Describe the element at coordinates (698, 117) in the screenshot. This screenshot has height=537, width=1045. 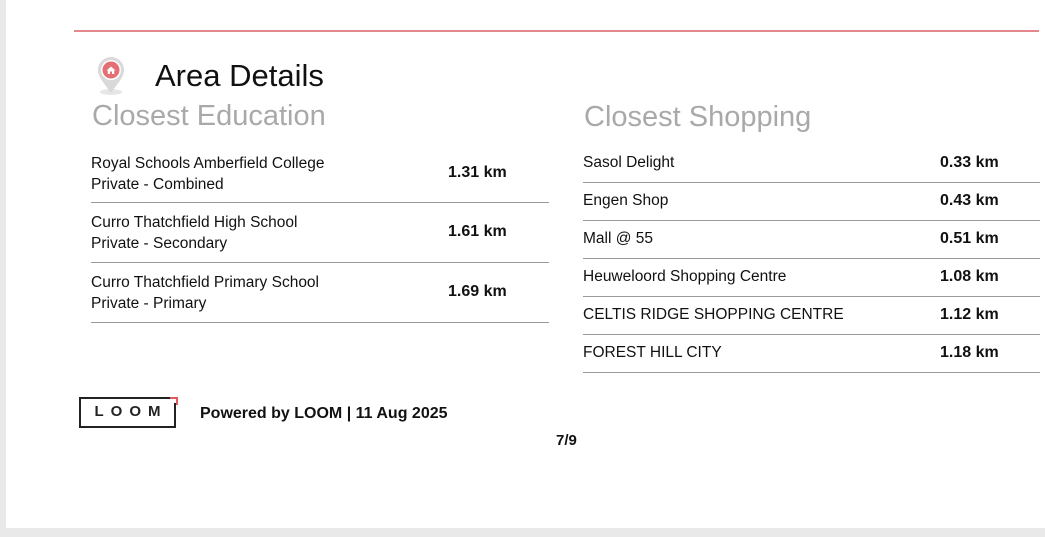
I see `shopping-heading: Closest Shopping` at that location.